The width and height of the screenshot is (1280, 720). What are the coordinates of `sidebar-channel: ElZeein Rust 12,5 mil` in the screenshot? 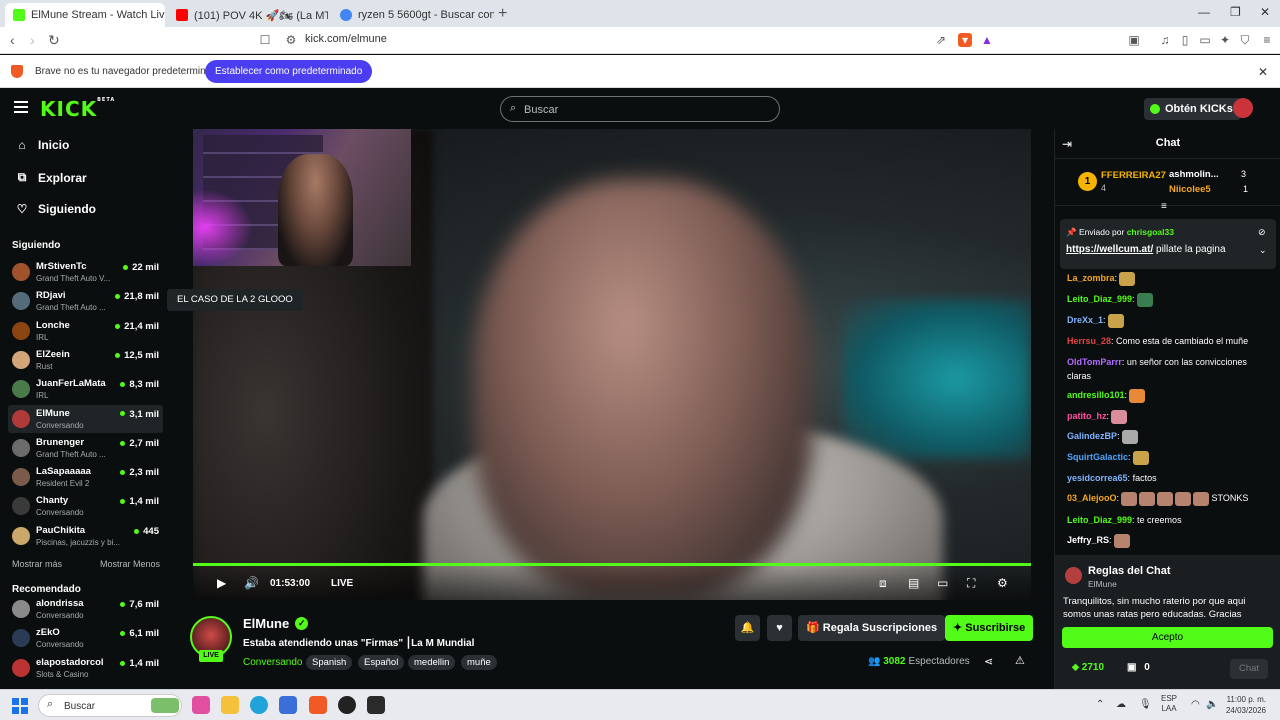 It's located at (85, 360).